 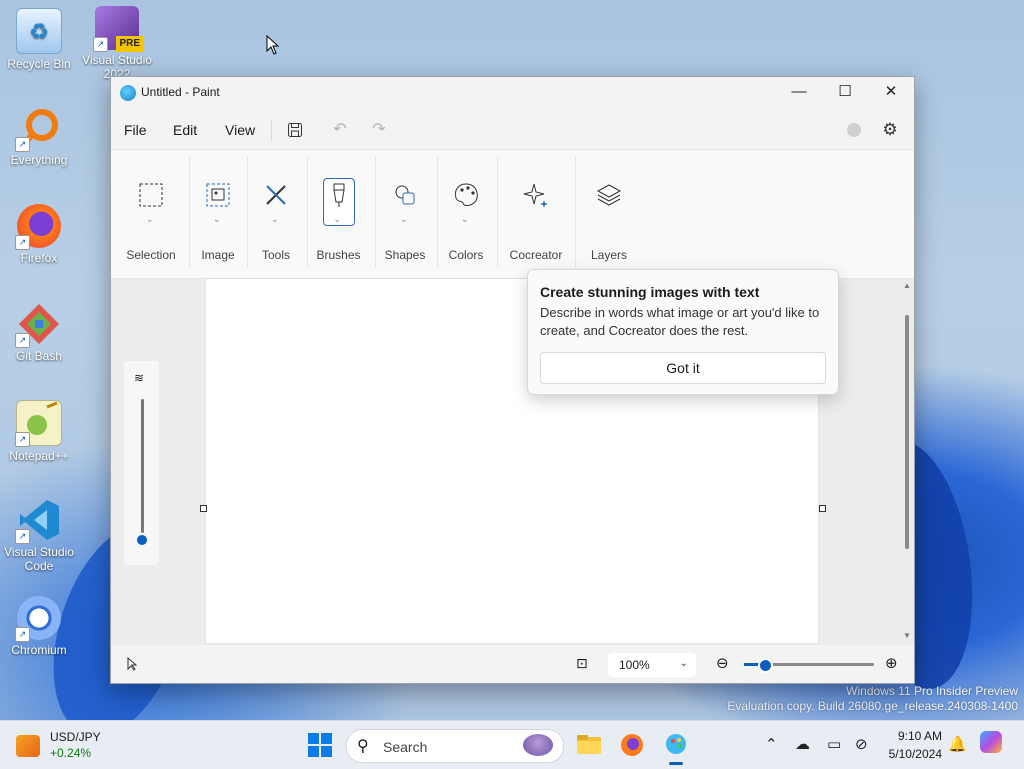 What do you see at coordinates (891, 92) in the screenshot?
I see `close-button: ✕` at bounding box center [891, 92].